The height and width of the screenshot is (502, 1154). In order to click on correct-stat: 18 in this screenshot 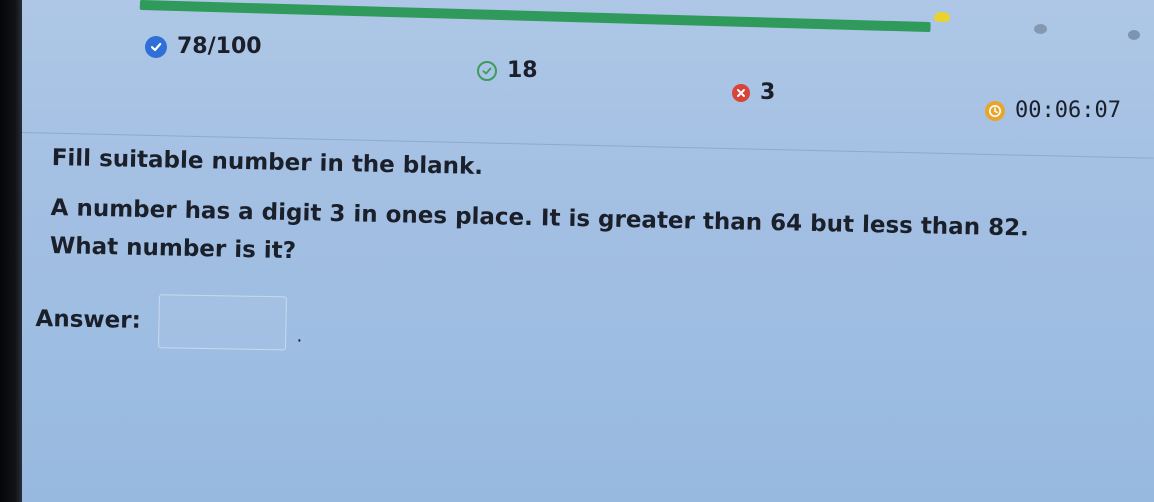, I will do `click(507, 70)`.